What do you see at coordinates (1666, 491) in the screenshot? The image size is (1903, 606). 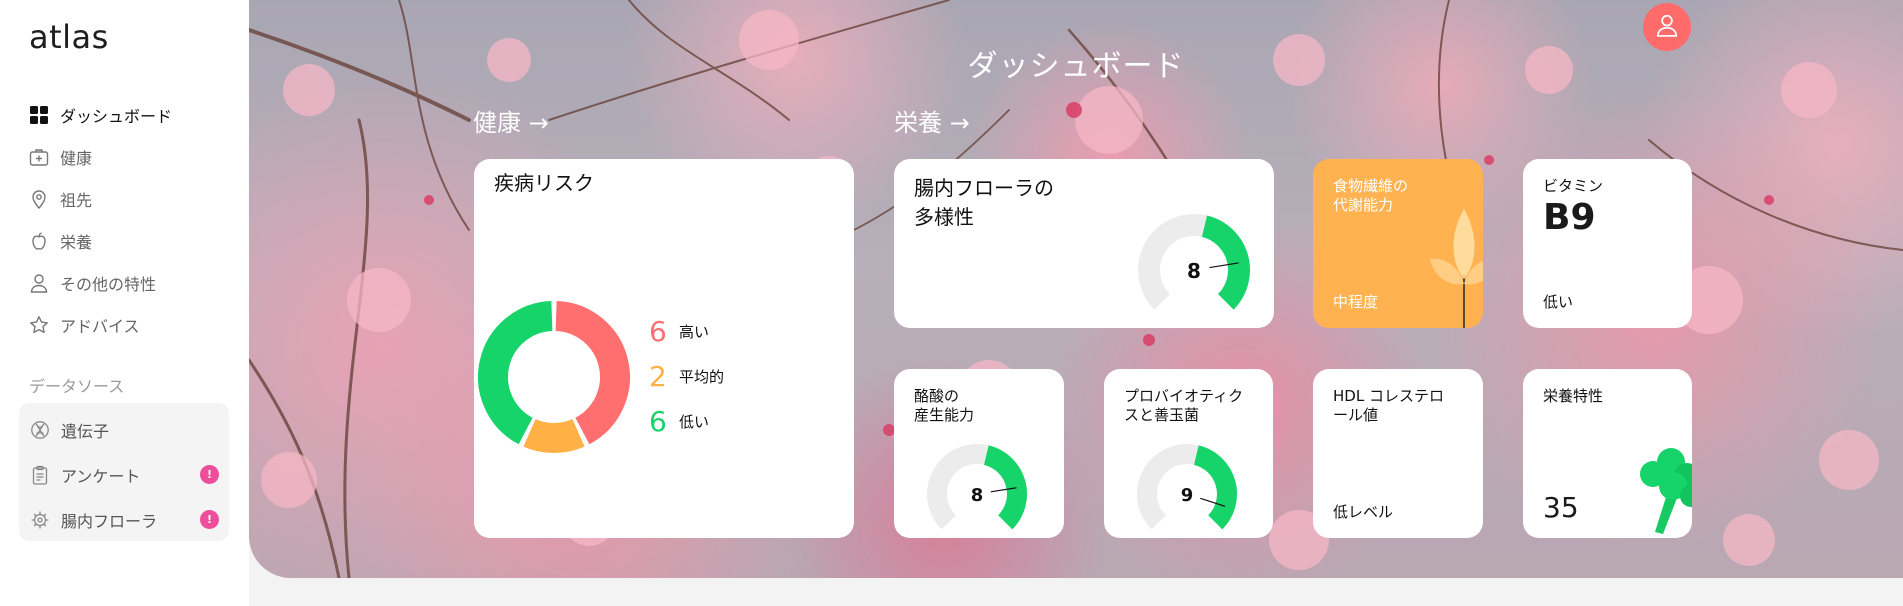 I see `broccoli-icon` at bounding box center [1666, 491].